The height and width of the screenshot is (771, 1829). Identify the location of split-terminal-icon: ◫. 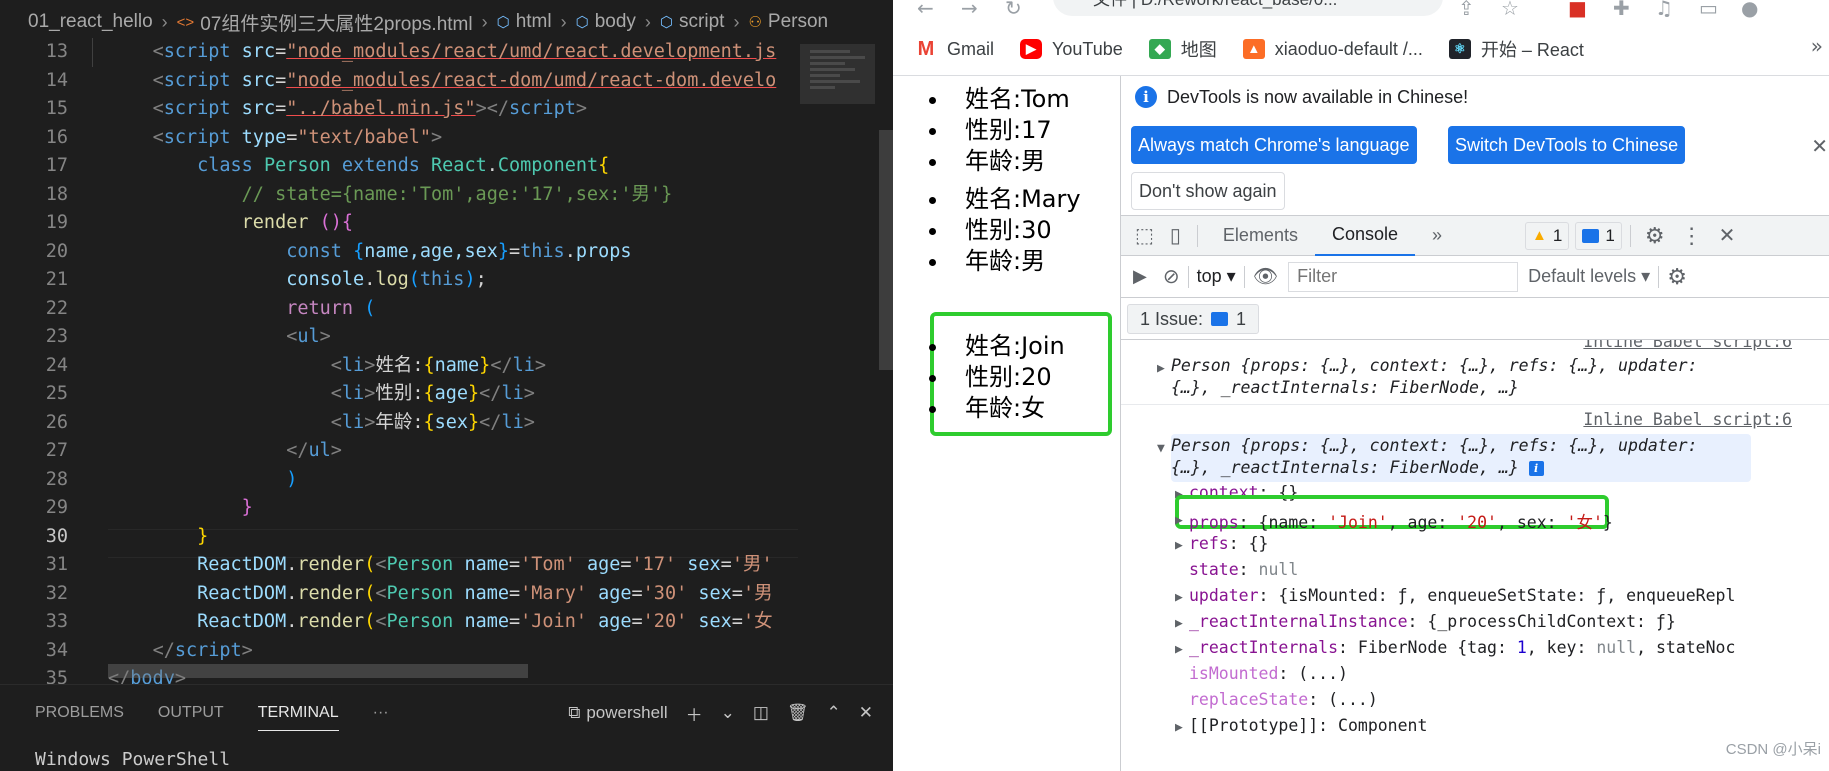
(761, 713).